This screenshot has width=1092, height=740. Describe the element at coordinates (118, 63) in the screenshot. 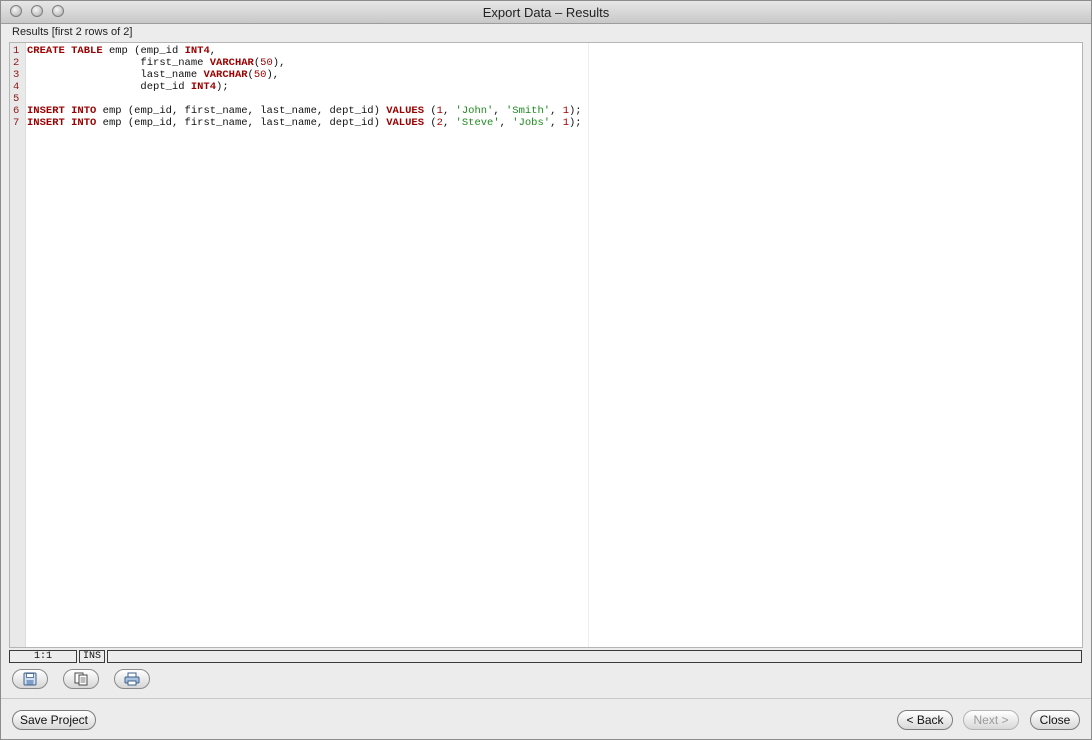

I see `sql-text: first_name` at that location.